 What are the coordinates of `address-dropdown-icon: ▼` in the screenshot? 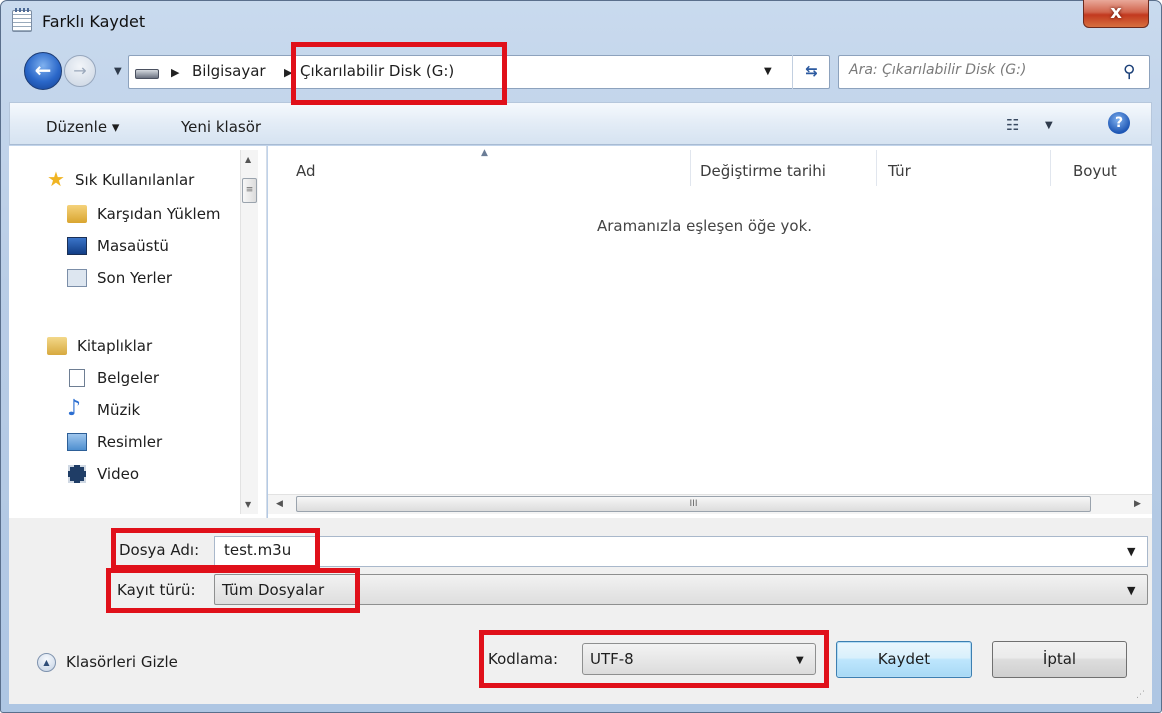 It's located at (768, 71).